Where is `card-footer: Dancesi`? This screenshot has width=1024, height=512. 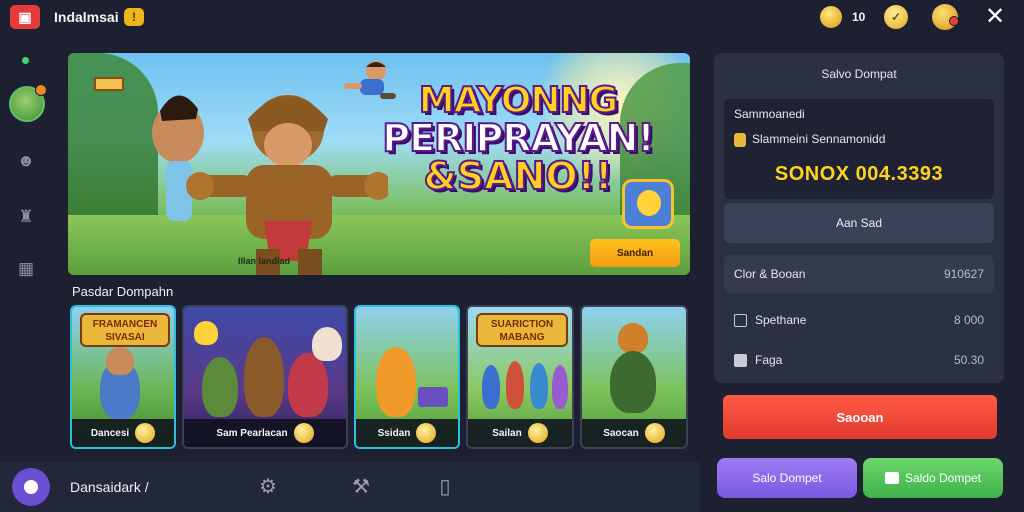
card-footer: Dancesi is located at coordinates (123, 433).